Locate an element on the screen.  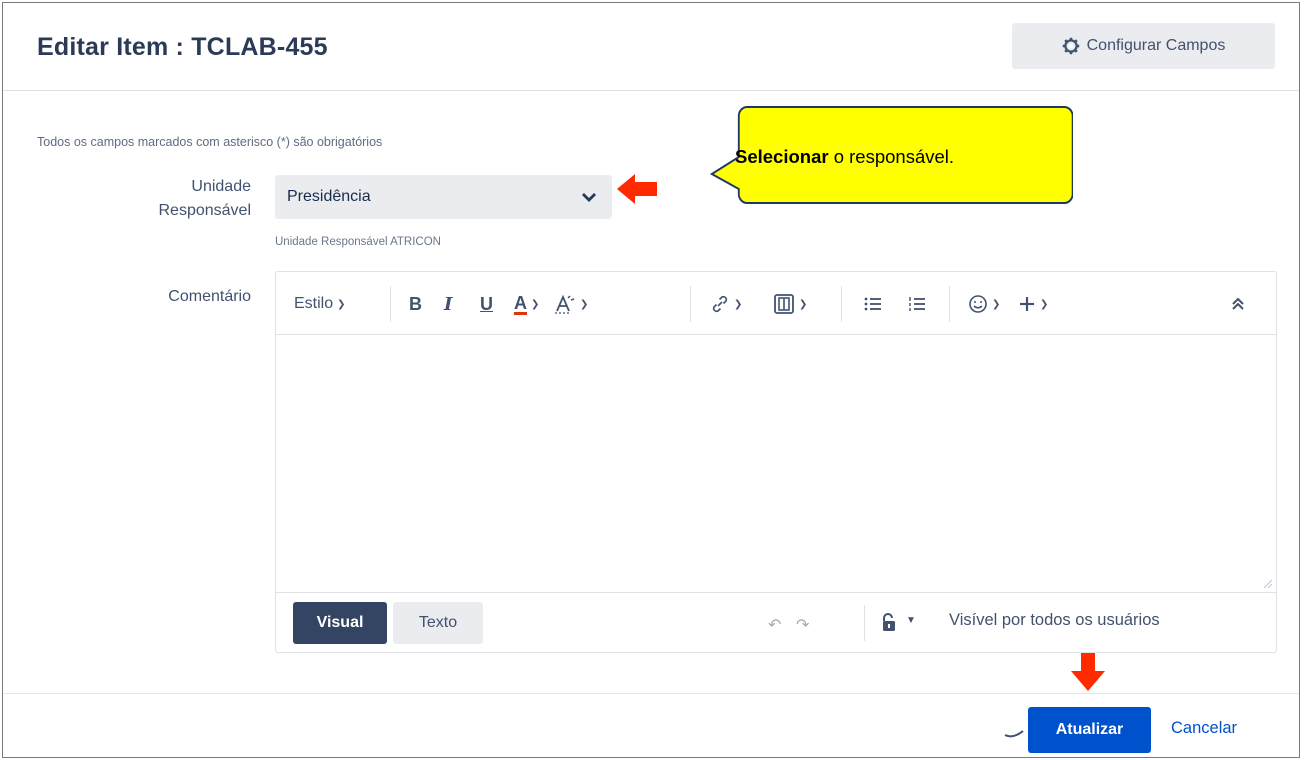
bold-button: B is located at coordinates (415, 304).